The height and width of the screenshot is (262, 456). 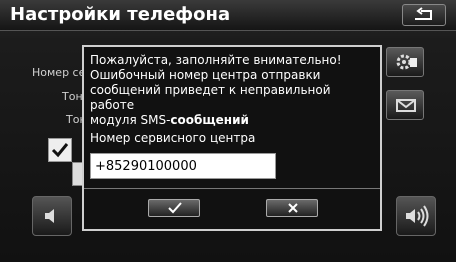 I want to click on message-line-2: Ошибочный номер центра отправки, so click(x=205, y=75).